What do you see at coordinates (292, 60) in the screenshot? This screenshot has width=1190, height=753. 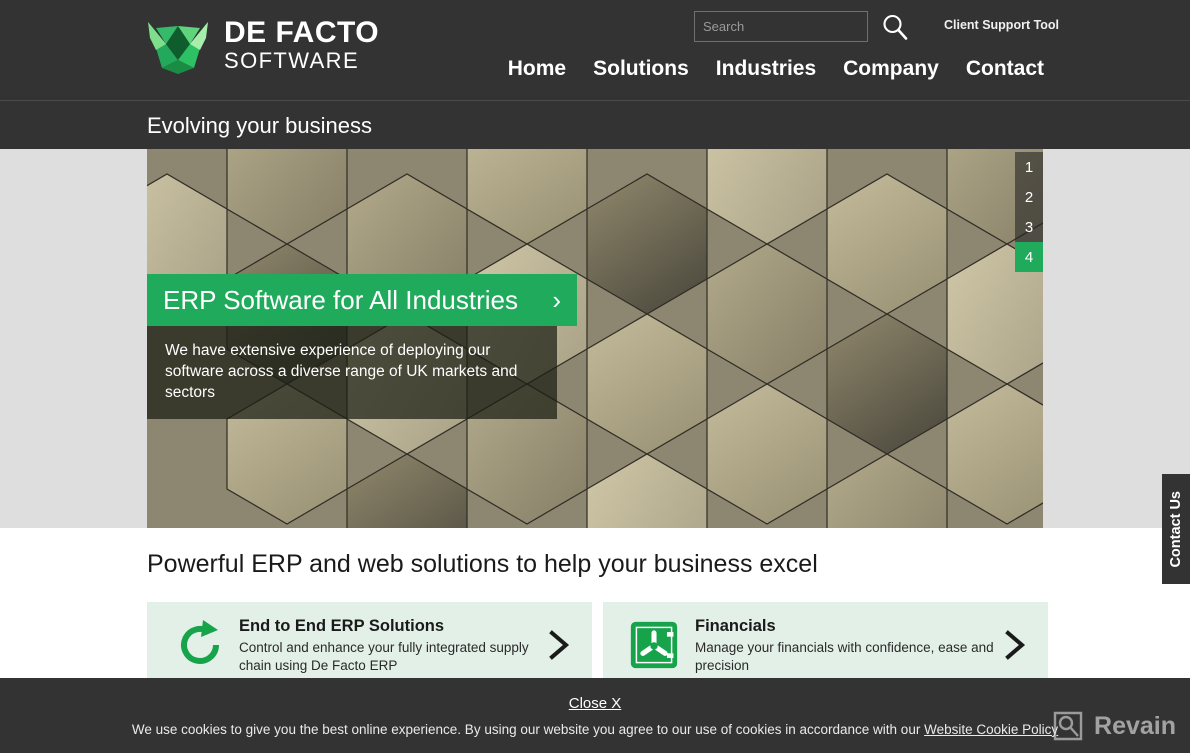 I see `logo-subtitle: SOFTWARE` at bounding box center [292, 60].